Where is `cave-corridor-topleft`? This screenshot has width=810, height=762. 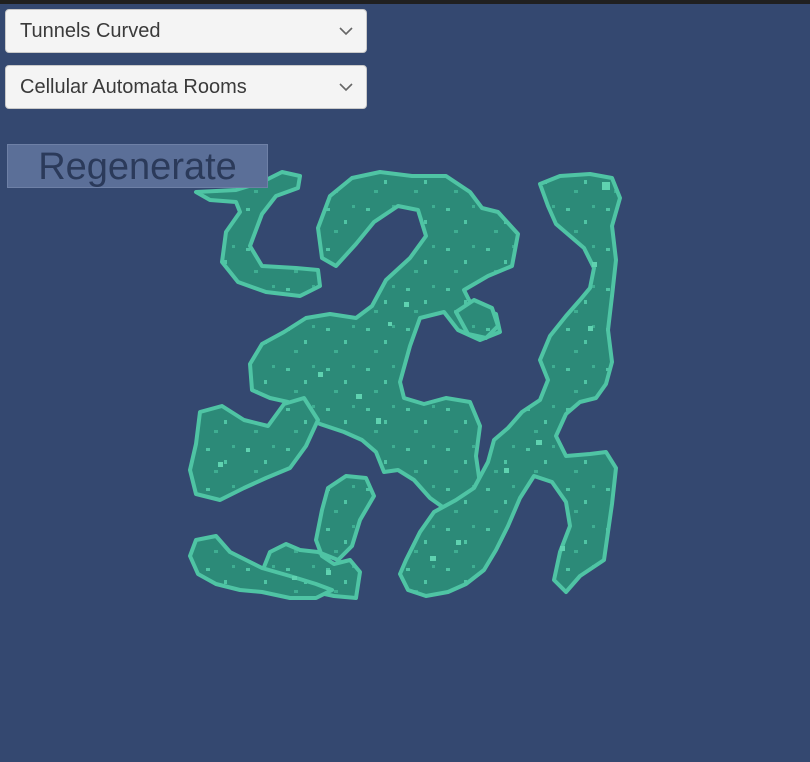
cave-corridor-topleft is located at coordinates (258, 234).